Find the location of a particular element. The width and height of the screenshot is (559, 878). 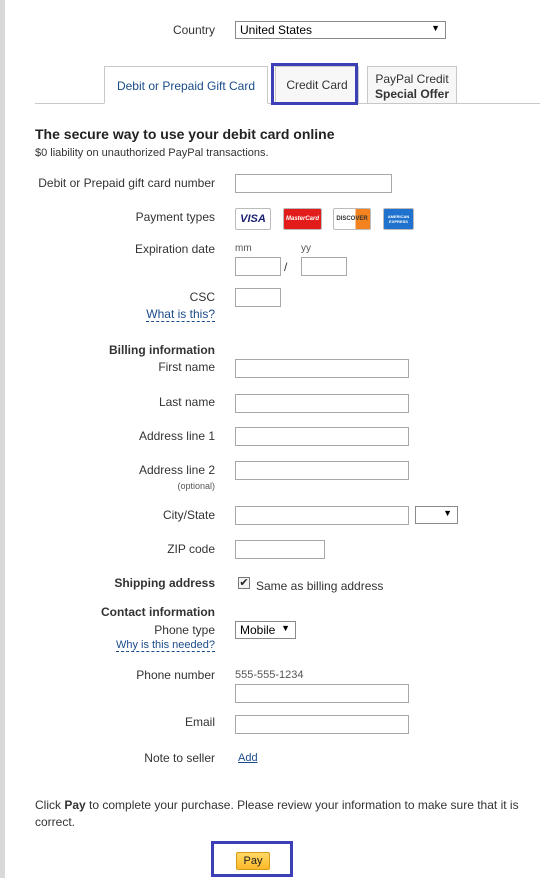

phone-number-input is located at coordinates (322, 693).